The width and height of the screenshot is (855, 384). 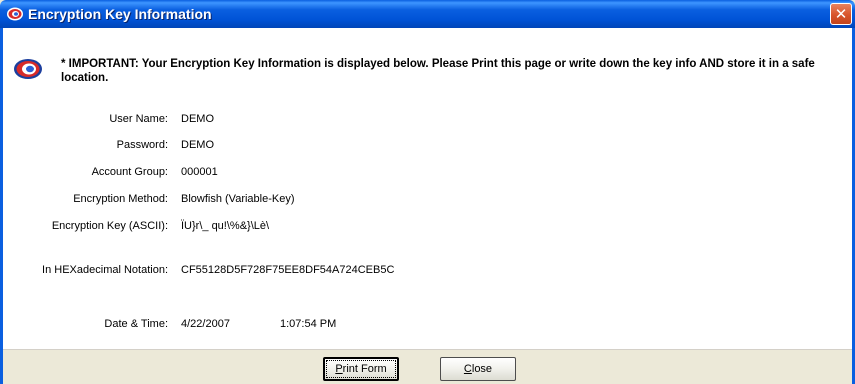 What do you see at coordinates (427, 366) in the screenshot?
I see `button-bar: Print Form Close` at bounding box center [427, 366].